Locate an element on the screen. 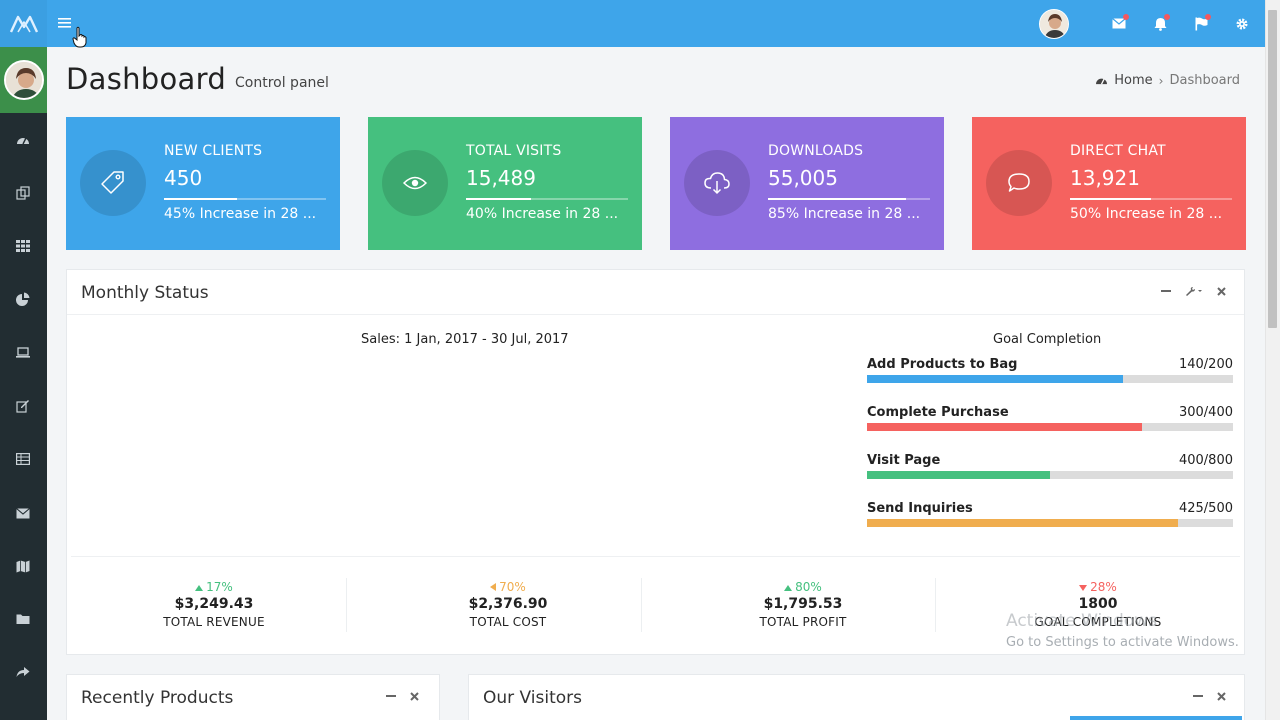 The height and width of the screenshot is (720, 1280). kpi-total-cost: 70% $2,376.90 TOTAL COST is located at coordinates (508, 610).